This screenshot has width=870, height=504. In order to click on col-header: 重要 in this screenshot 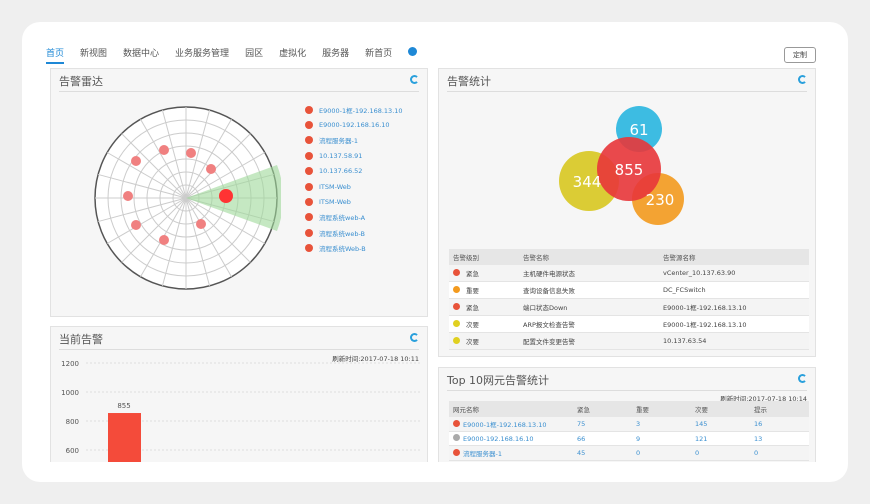, I will do `click(661, 409)`.